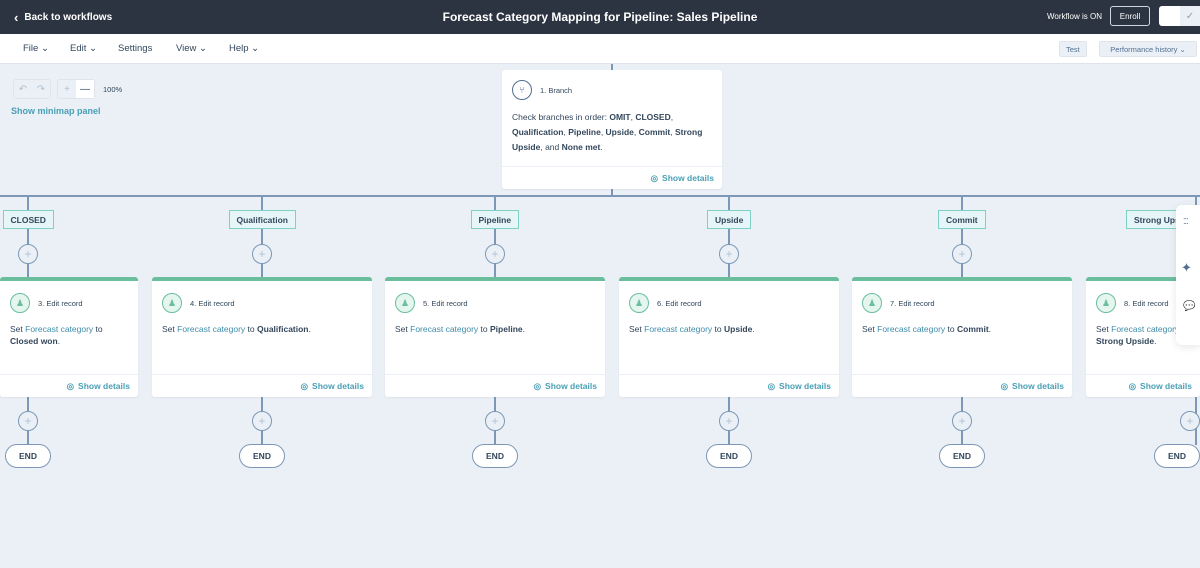  I want to click on branch-label: Upside, so click(729, 219).